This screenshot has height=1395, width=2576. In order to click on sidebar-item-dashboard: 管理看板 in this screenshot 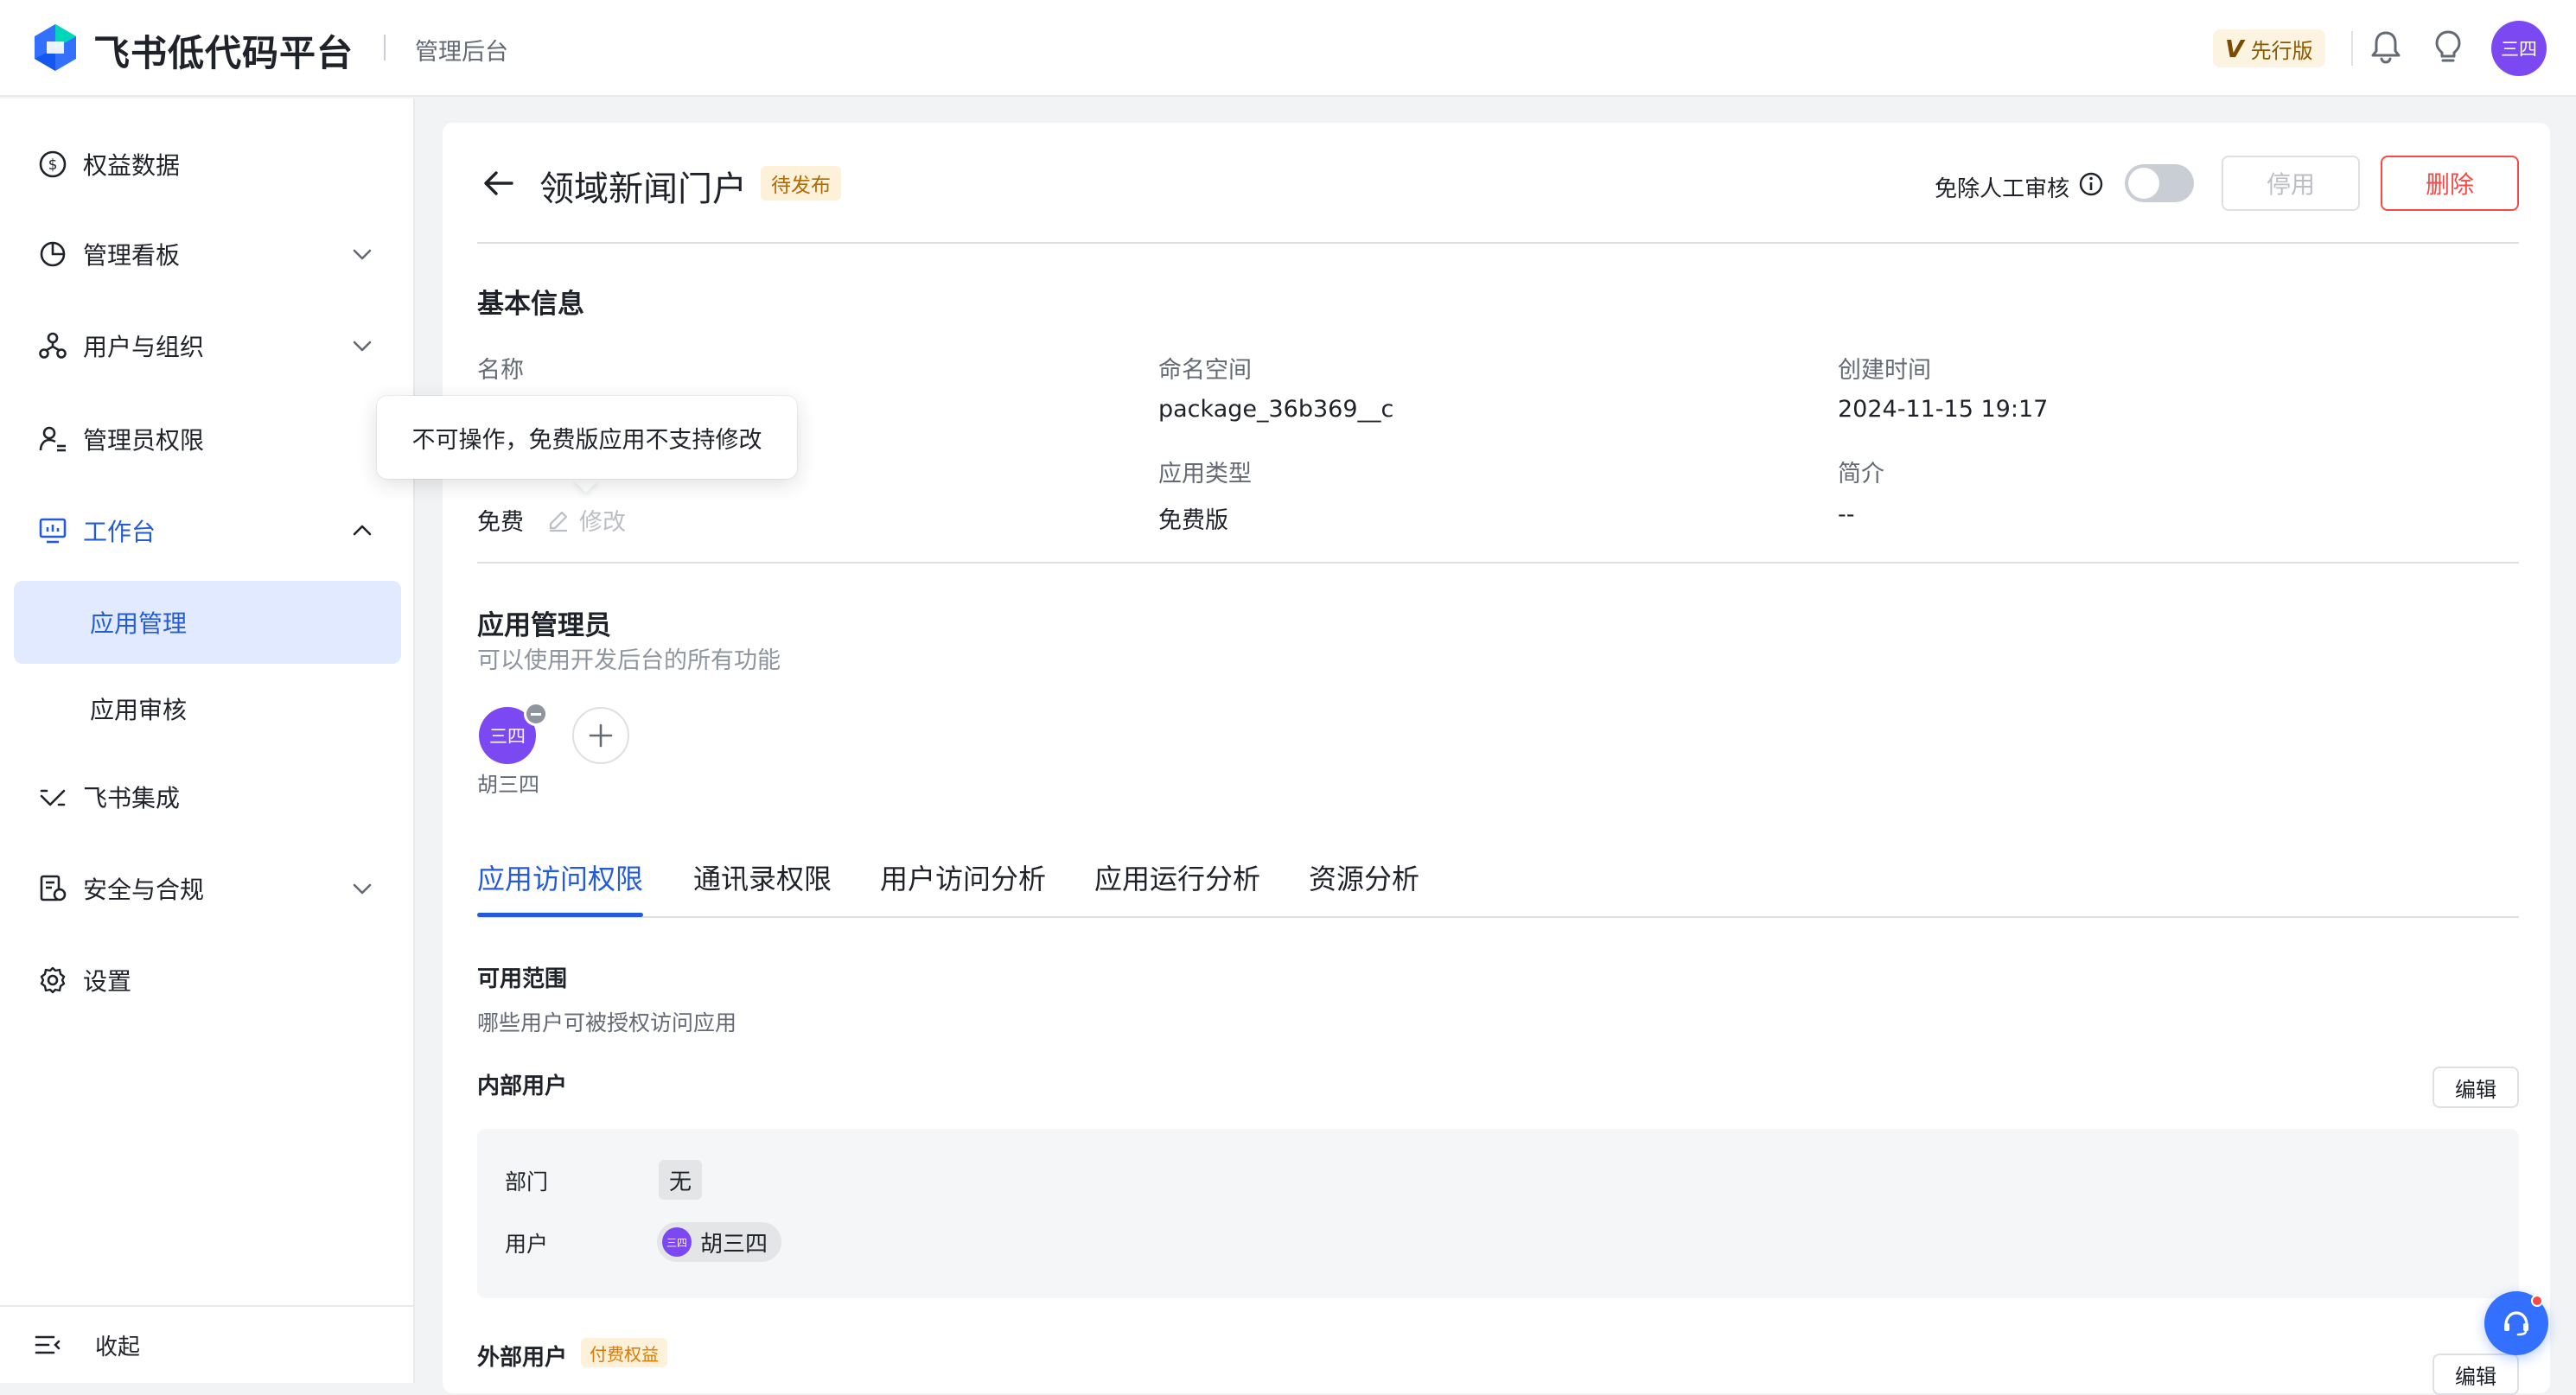, I will do `click(207, 254)`.